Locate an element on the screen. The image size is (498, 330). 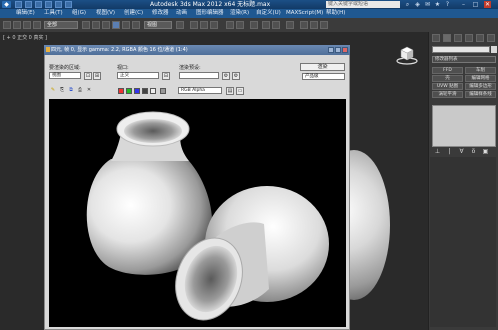
render-setup-icon is located at coordinates (304, 25).